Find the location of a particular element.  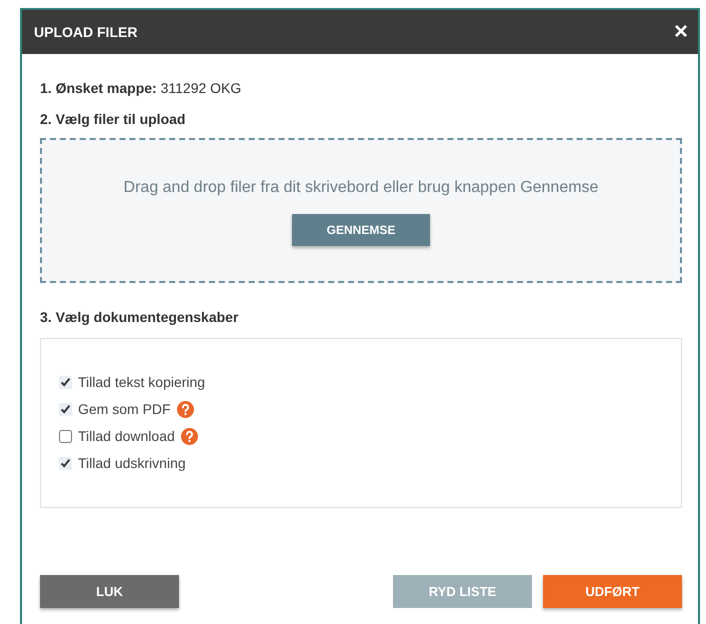

browse-button: GENNEMSE is located at coordinates (361, 230).